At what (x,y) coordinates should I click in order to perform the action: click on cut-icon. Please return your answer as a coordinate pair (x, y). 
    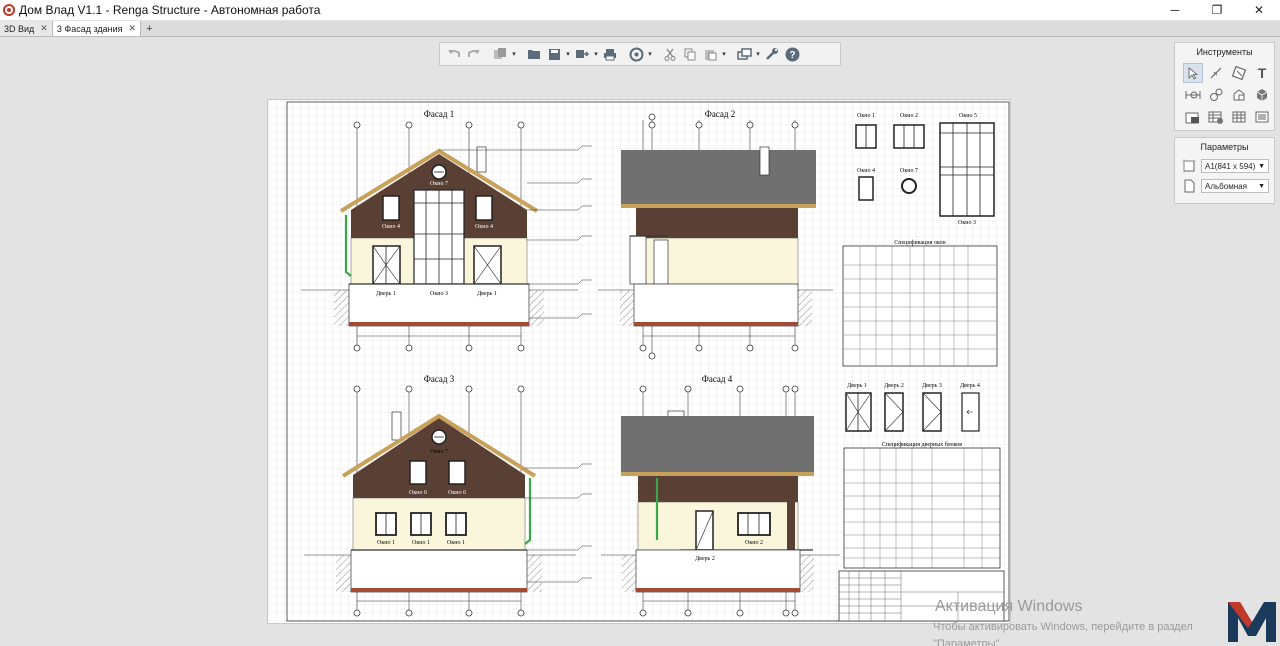
    Looking at the image, I should click on (670, 54).